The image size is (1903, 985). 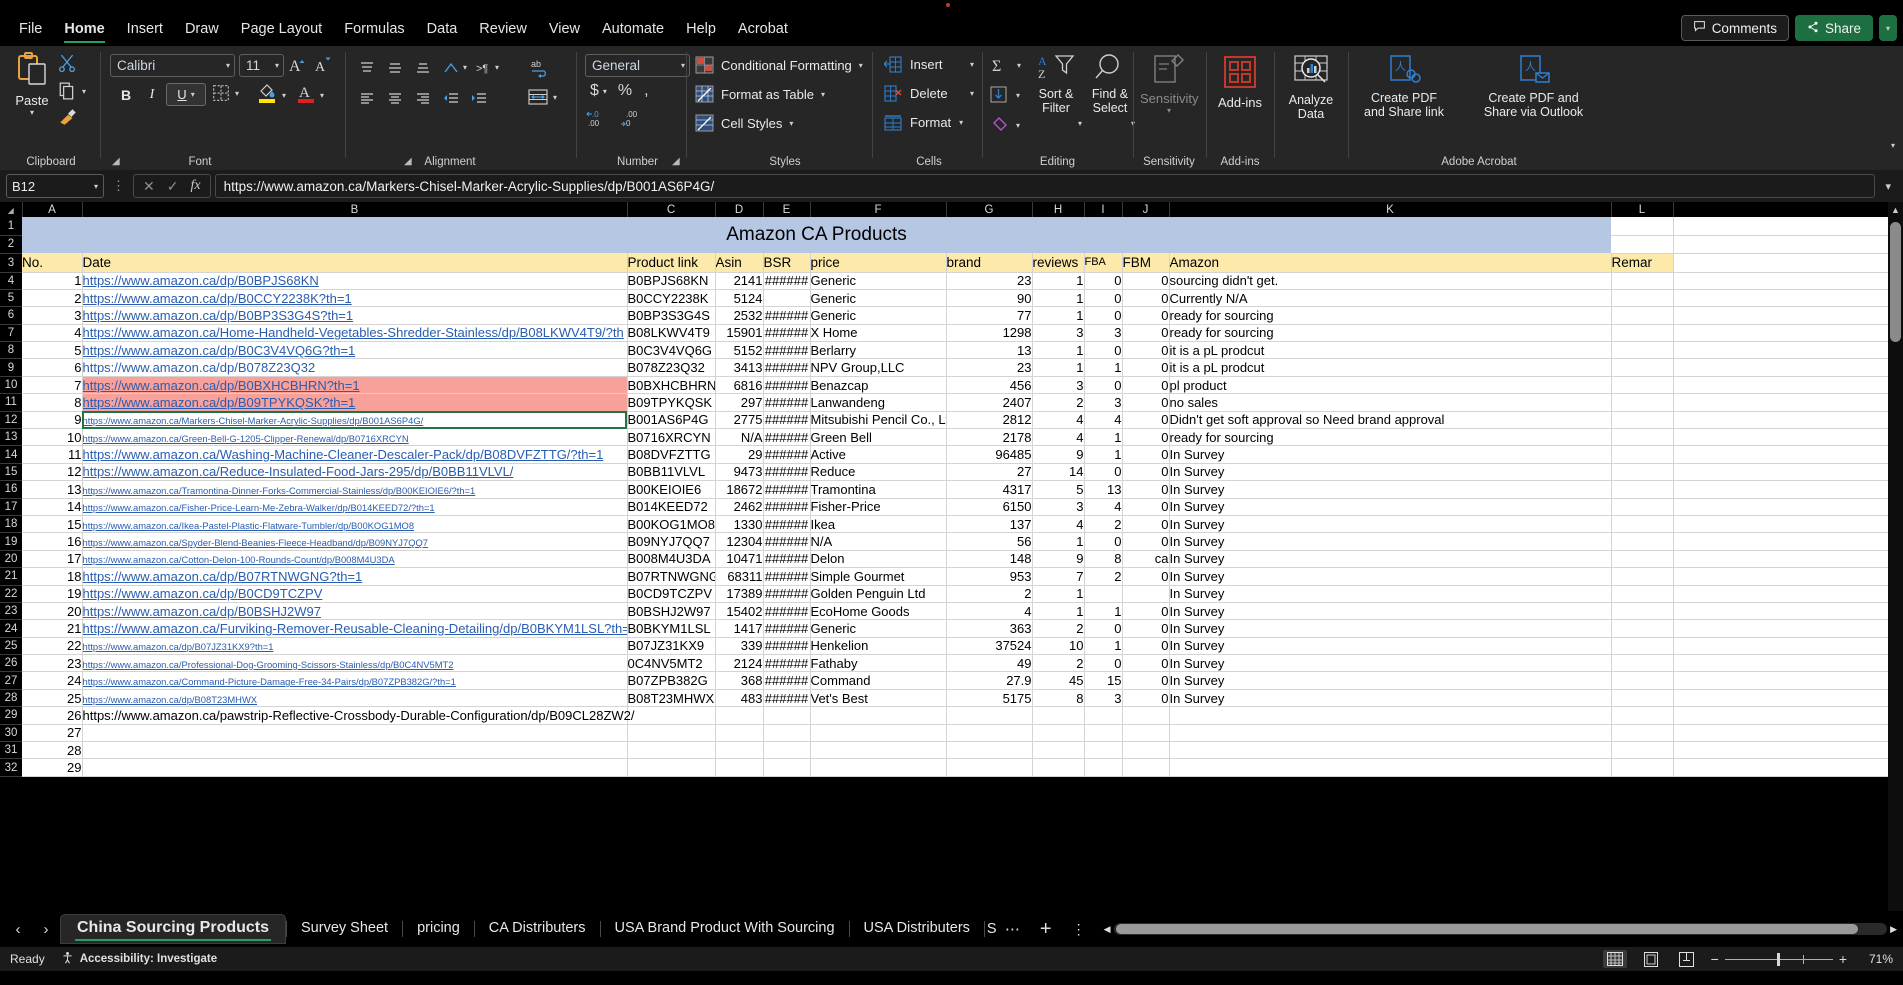 I want to click on row-header-3: 3, so click(x=11, y=263).